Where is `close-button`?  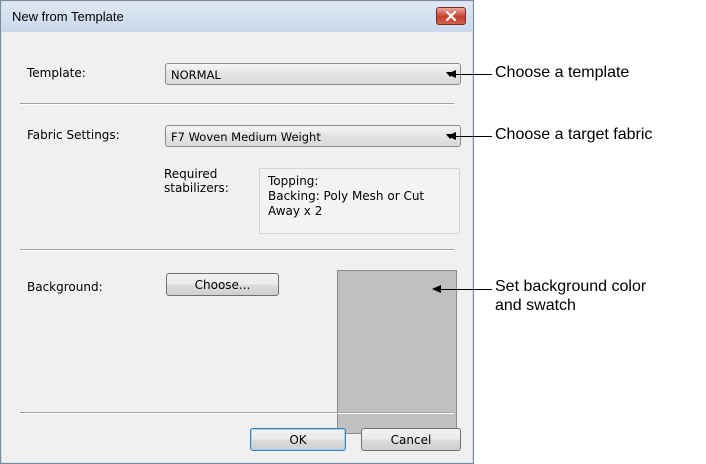 close-button is located at coordinates (451, 16).